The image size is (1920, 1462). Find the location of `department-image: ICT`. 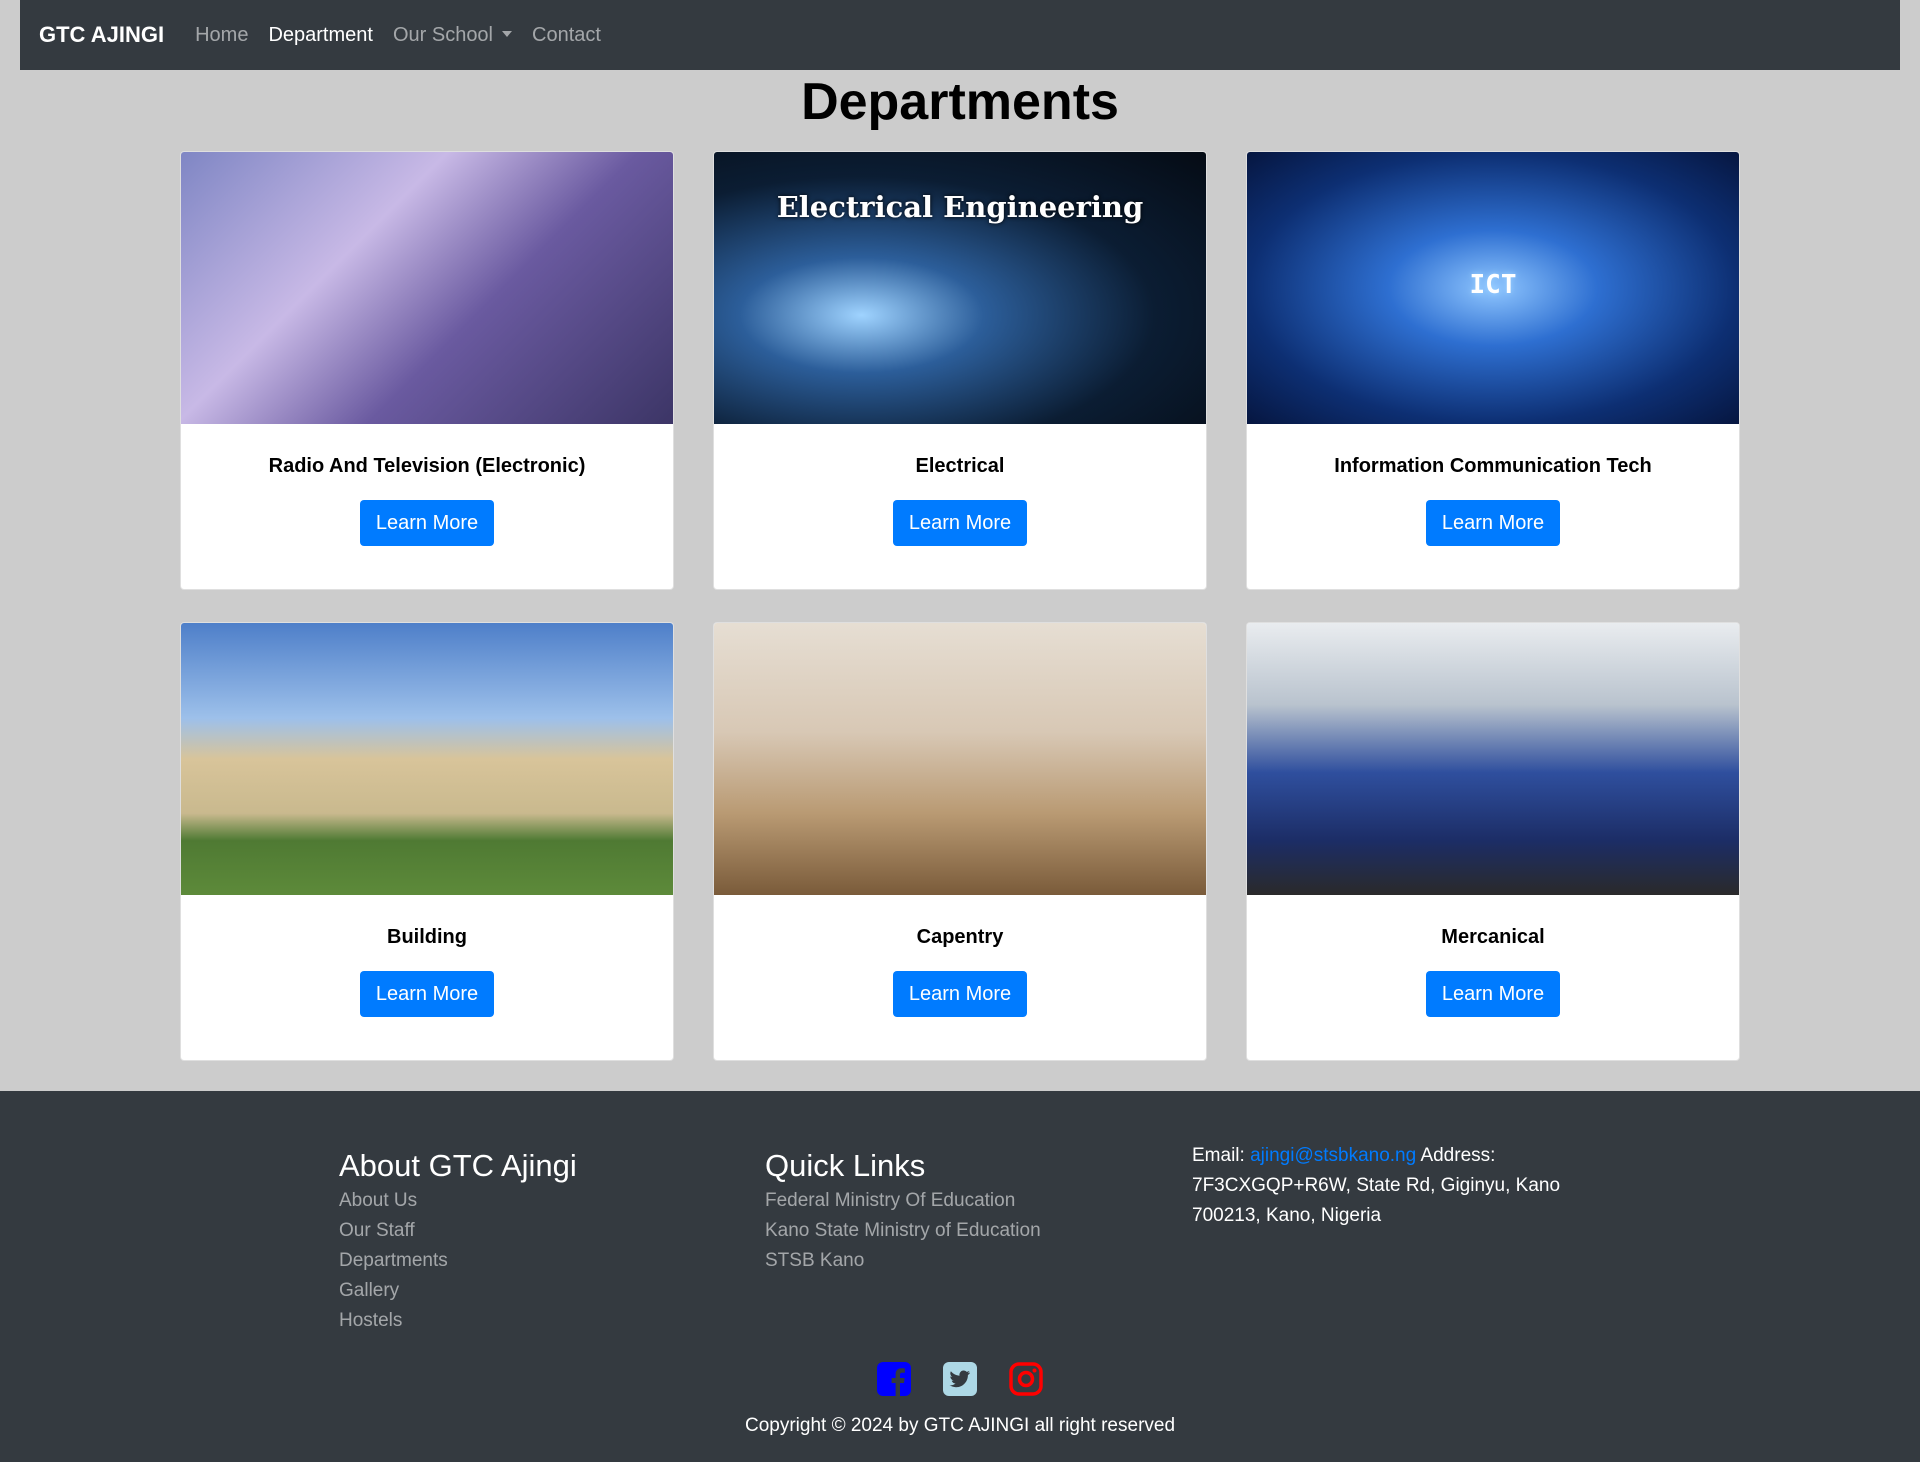

department-image: ICT is located at coordinates (1493, 288).